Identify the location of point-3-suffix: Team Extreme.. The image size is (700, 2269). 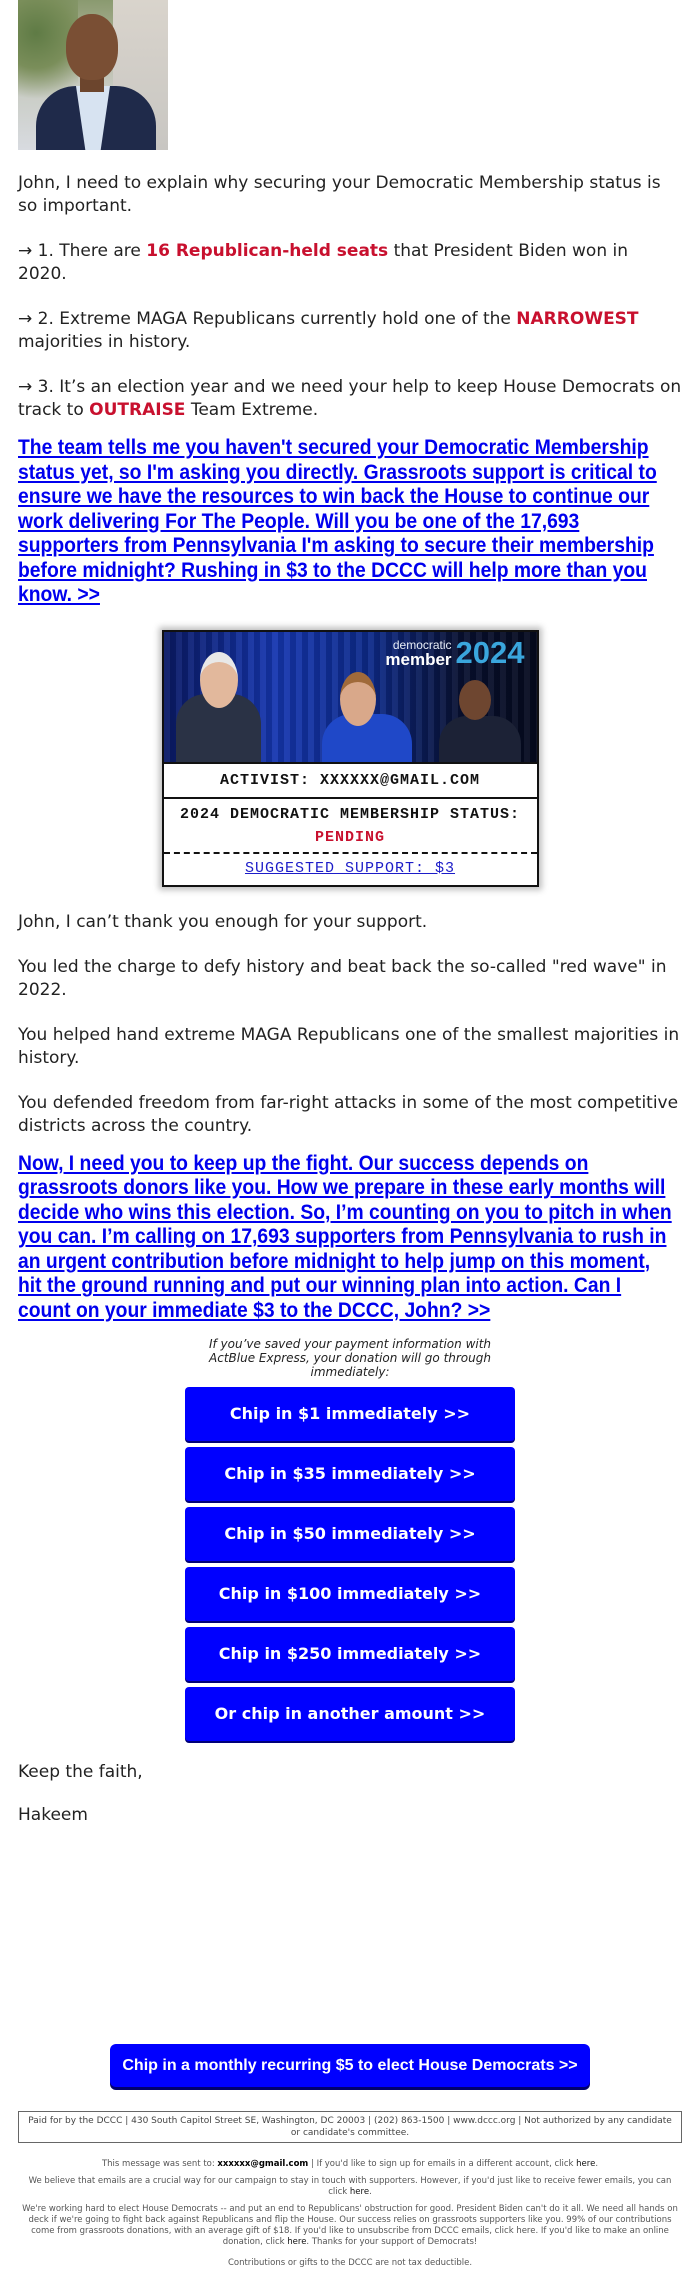
(252, 410).